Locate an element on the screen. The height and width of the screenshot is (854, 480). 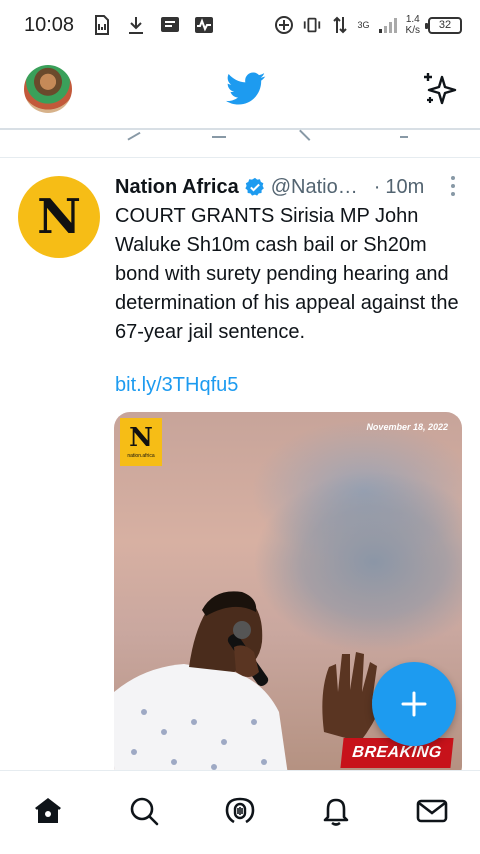
like-icon is located at coordinates (309, 131).